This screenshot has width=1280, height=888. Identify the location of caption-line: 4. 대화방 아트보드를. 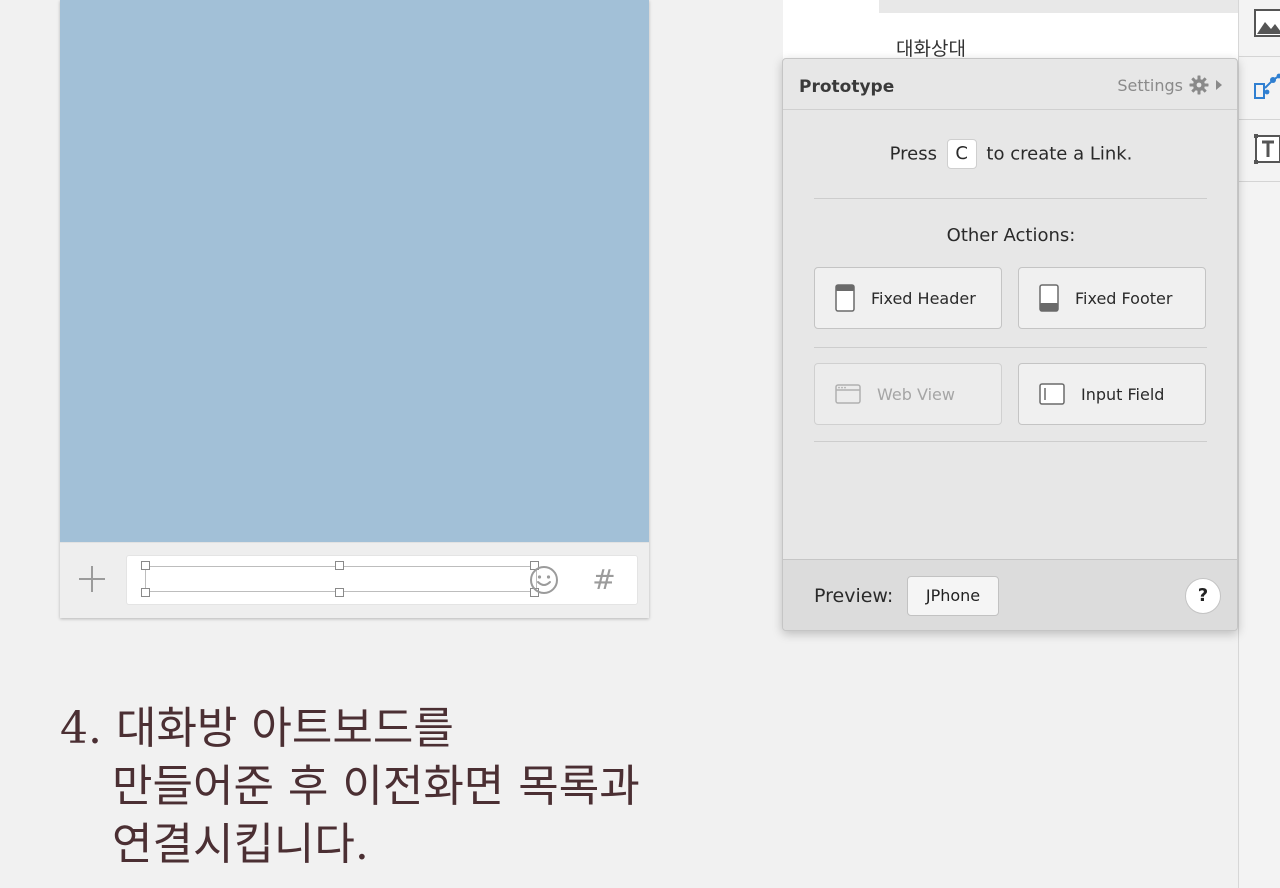
(257, 728).